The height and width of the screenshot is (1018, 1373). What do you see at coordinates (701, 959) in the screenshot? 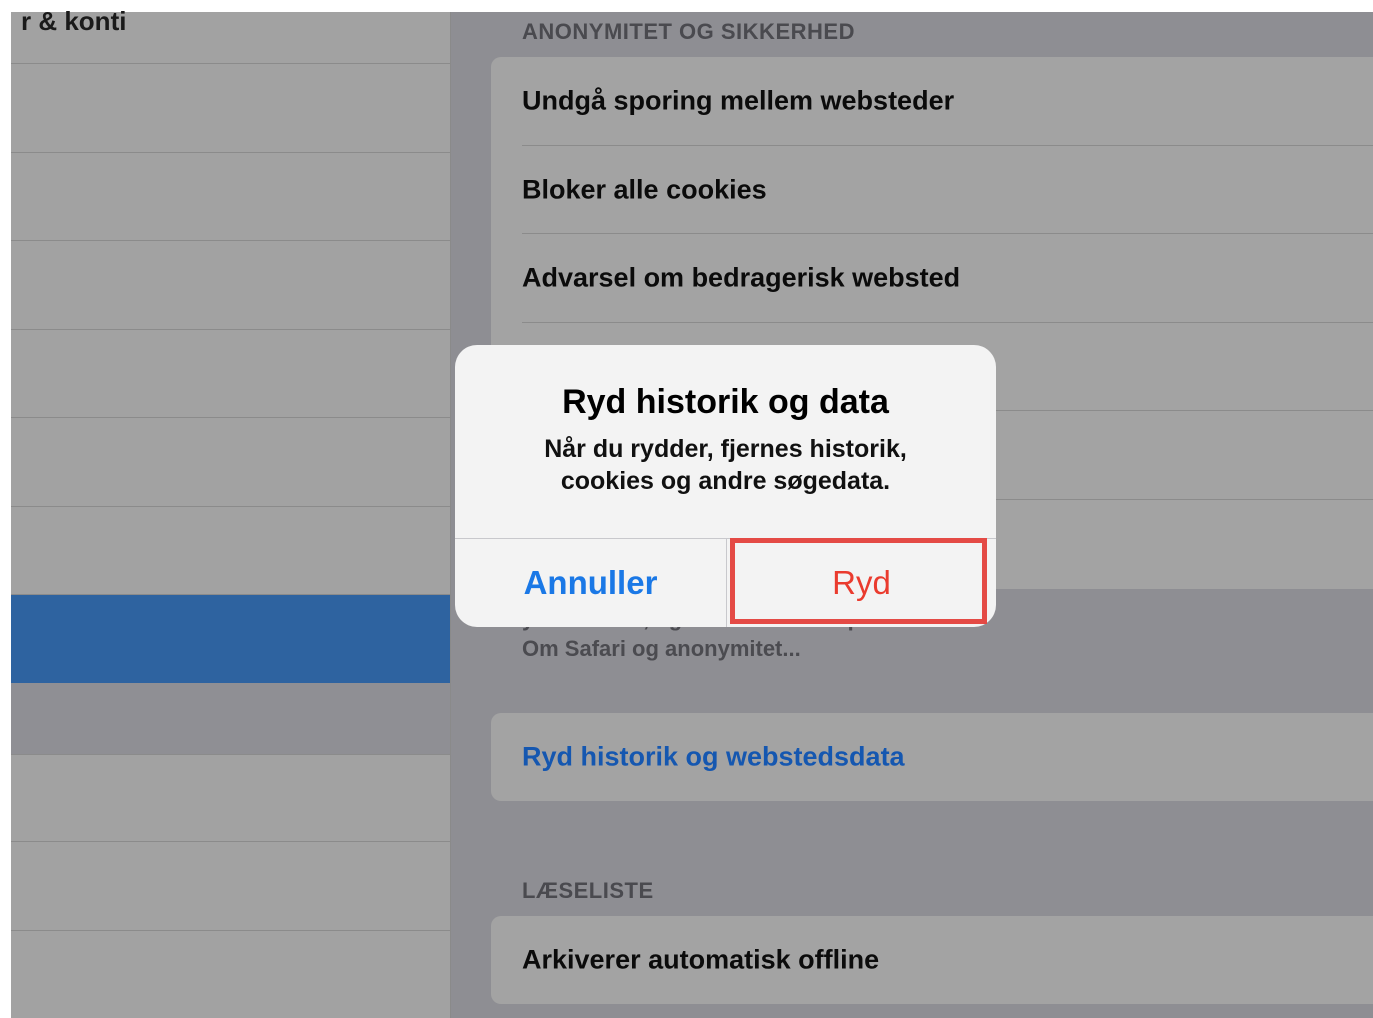
I see `row-label: Arkiverer automatisk offline` at bounding box center [701, 959].